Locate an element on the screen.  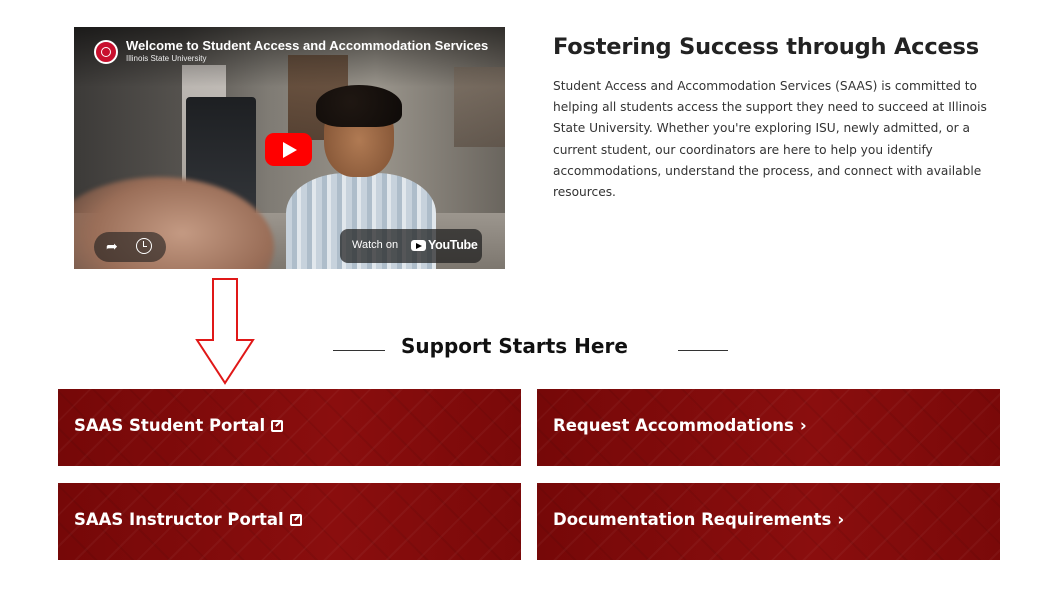
person-hair is located at coordinates (359, 106).